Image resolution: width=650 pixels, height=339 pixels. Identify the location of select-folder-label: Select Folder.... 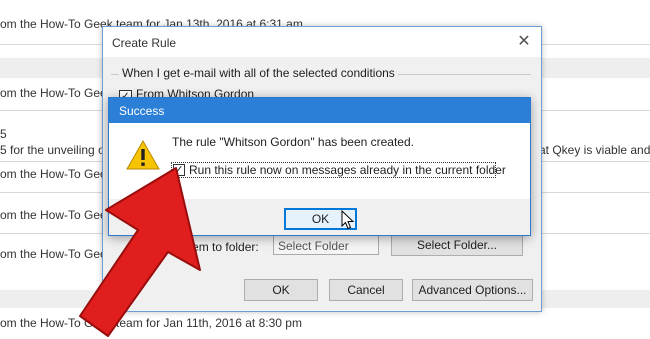
(457, 245).